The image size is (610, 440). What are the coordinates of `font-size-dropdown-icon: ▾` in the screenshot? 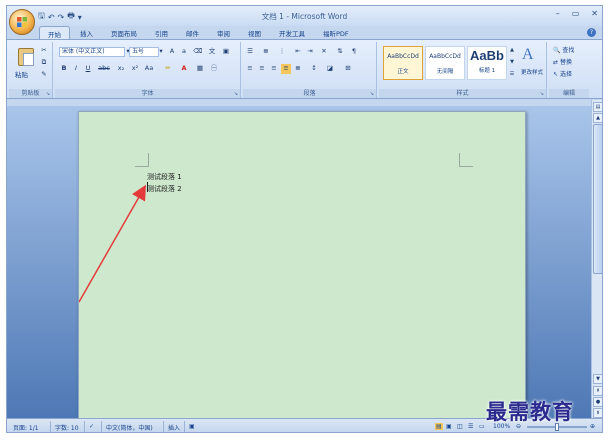 It's located at (161, 52).